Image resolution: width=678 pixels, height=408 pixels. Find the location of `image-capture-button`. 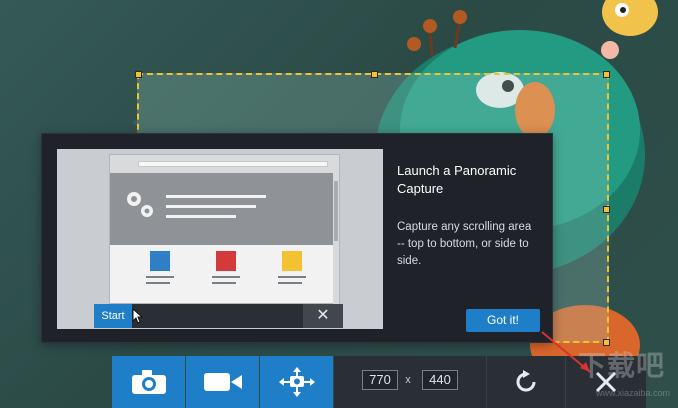

image-capture-button is located at coordinates (148, 382).